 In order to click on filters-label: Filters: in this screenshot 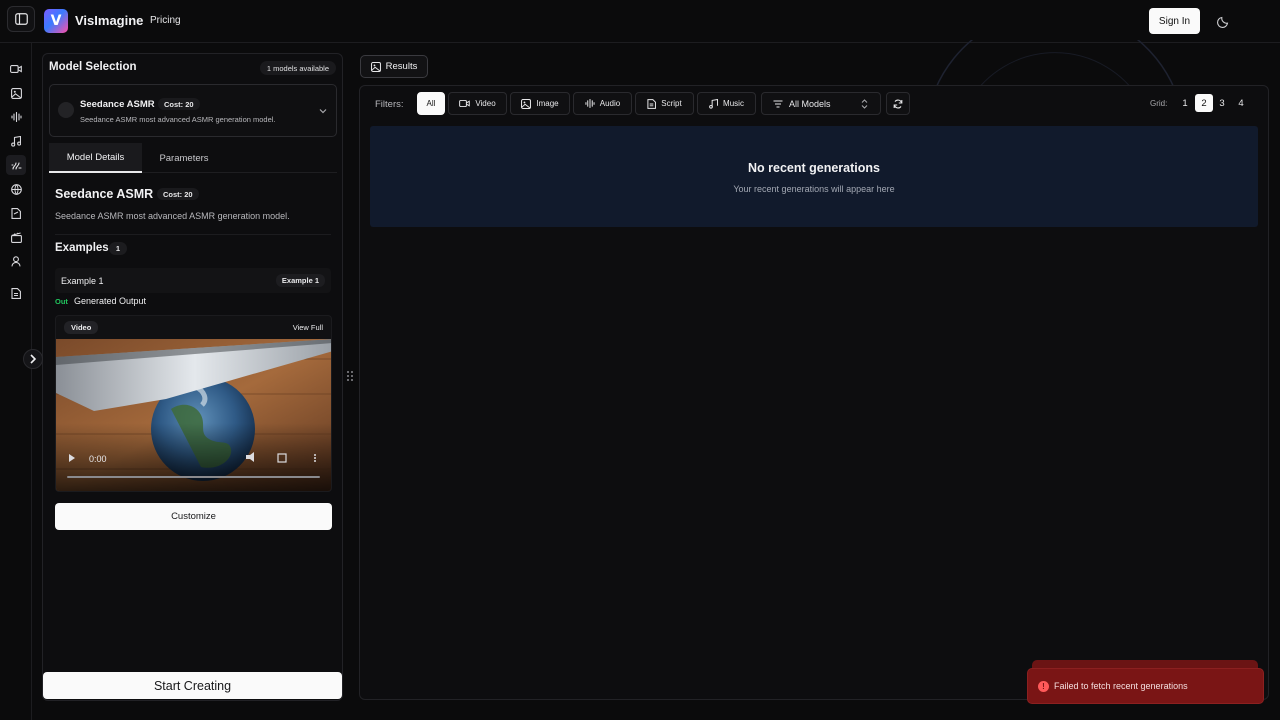, I will do `click(389, 104)`.